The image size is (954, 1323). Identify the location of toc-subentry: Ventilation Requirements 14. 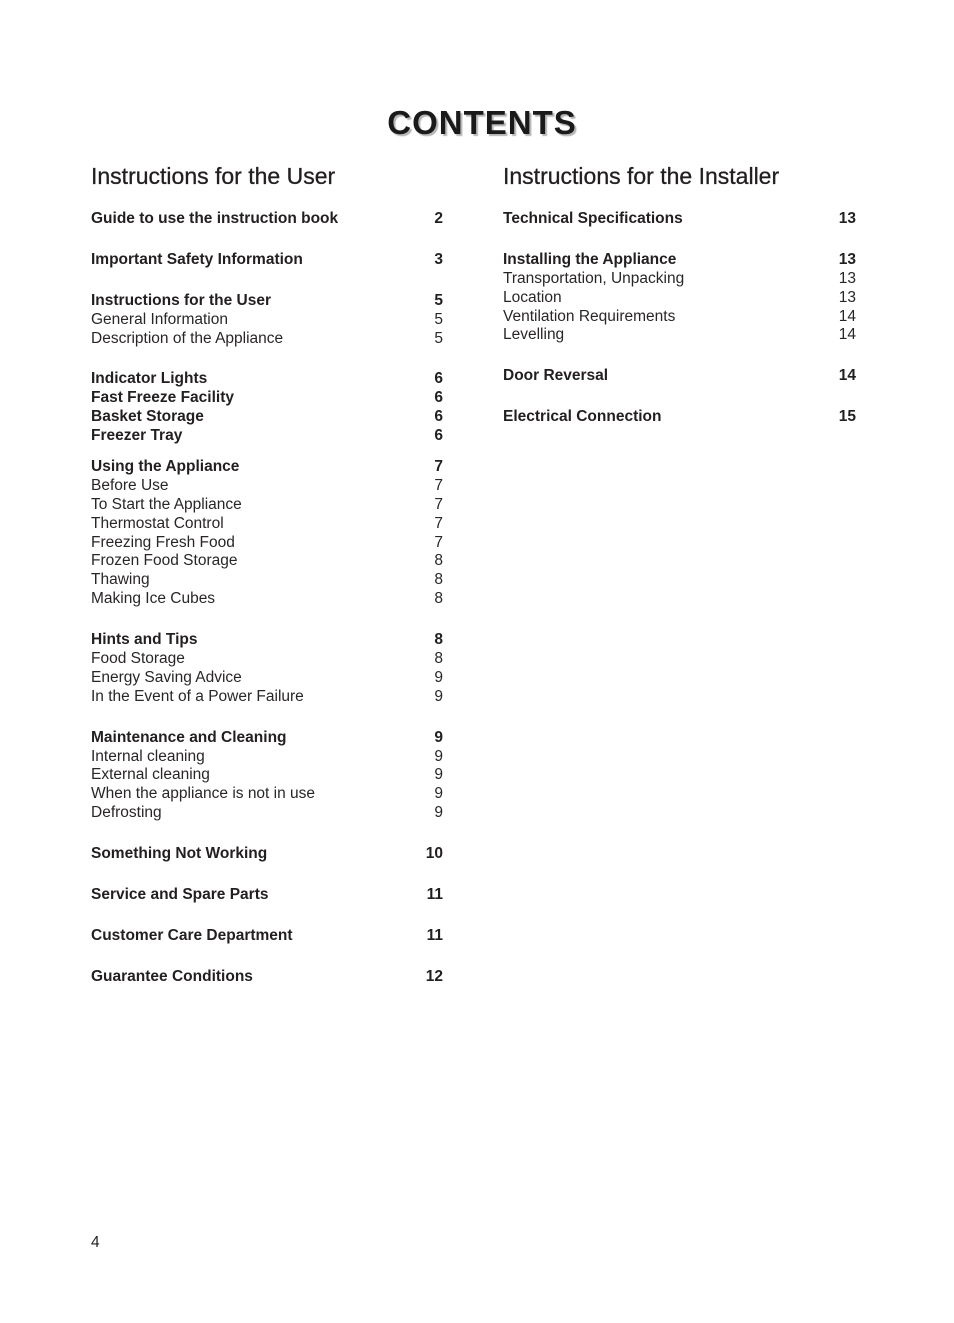
(679, 317).